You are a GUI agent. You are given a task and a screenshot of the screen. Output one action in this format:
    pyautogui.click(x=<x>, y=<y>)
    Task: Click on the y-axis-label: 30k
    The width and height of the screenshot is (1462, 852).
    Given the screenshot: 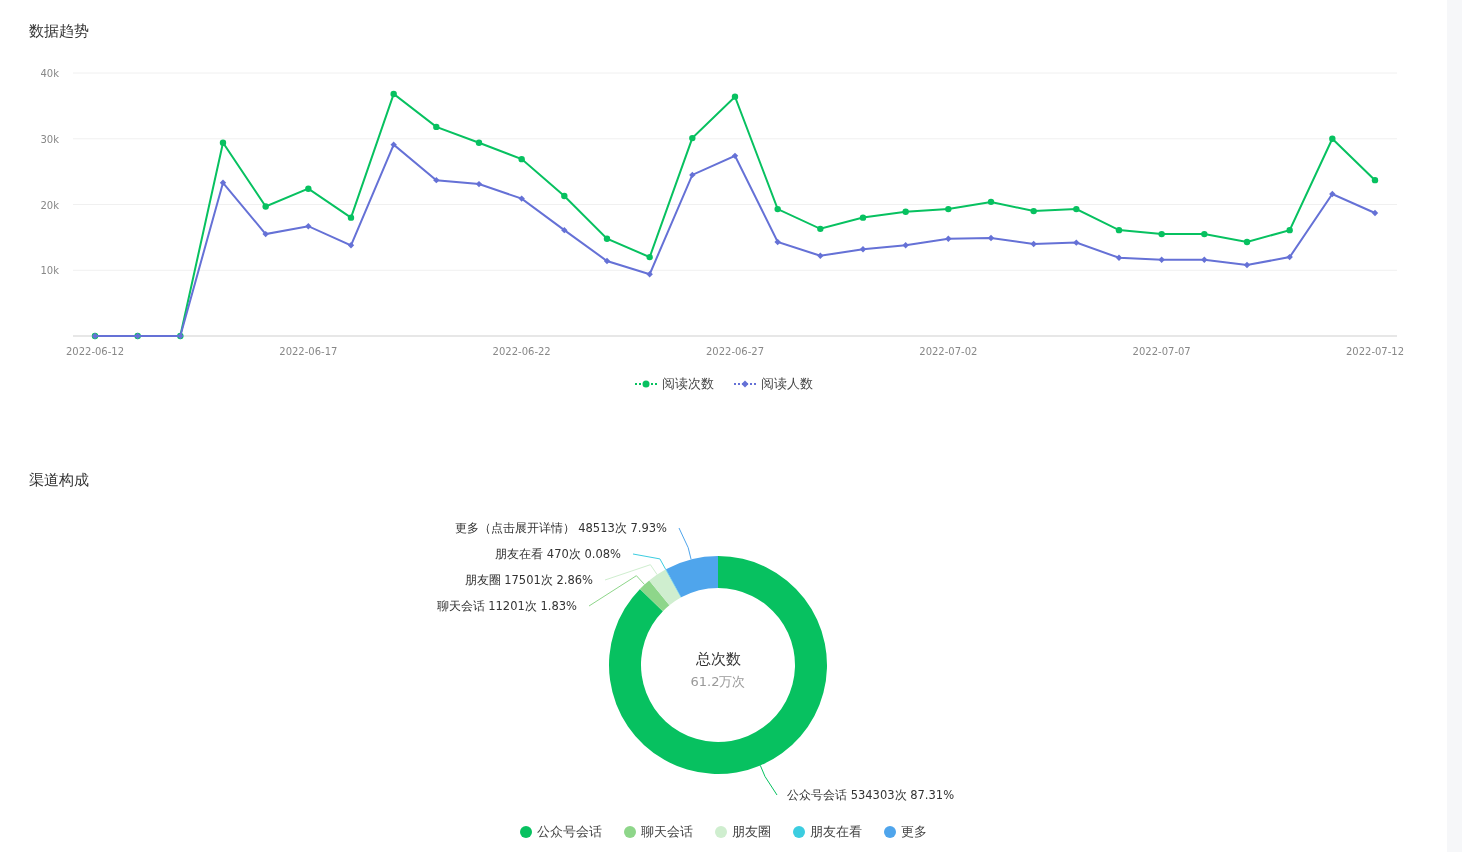 What is the action you would take?
    pyautogui.click(x=49, y=139)
    